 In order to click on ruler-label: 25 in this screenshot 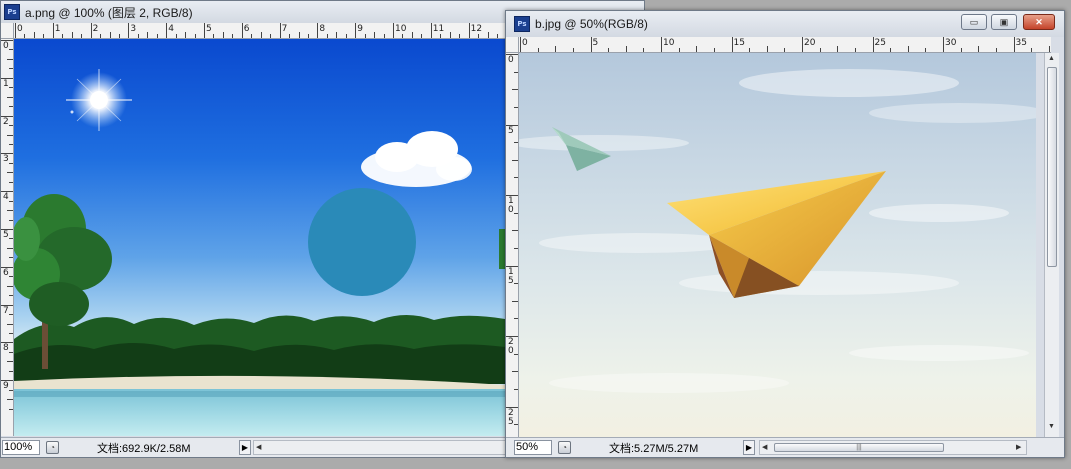, I will do `click(880, 43)`.